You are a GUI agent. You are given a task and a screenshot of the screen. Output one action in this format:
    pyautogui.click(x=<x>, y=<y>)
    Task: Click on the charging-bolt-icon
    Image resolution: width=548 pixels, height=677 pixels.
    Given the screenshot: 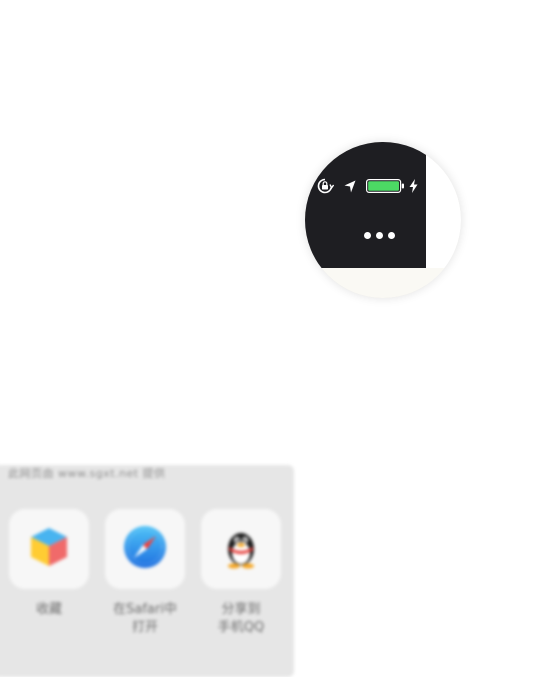 What is the action you would take?
    pyautogui.click(x=413, y=186)
    